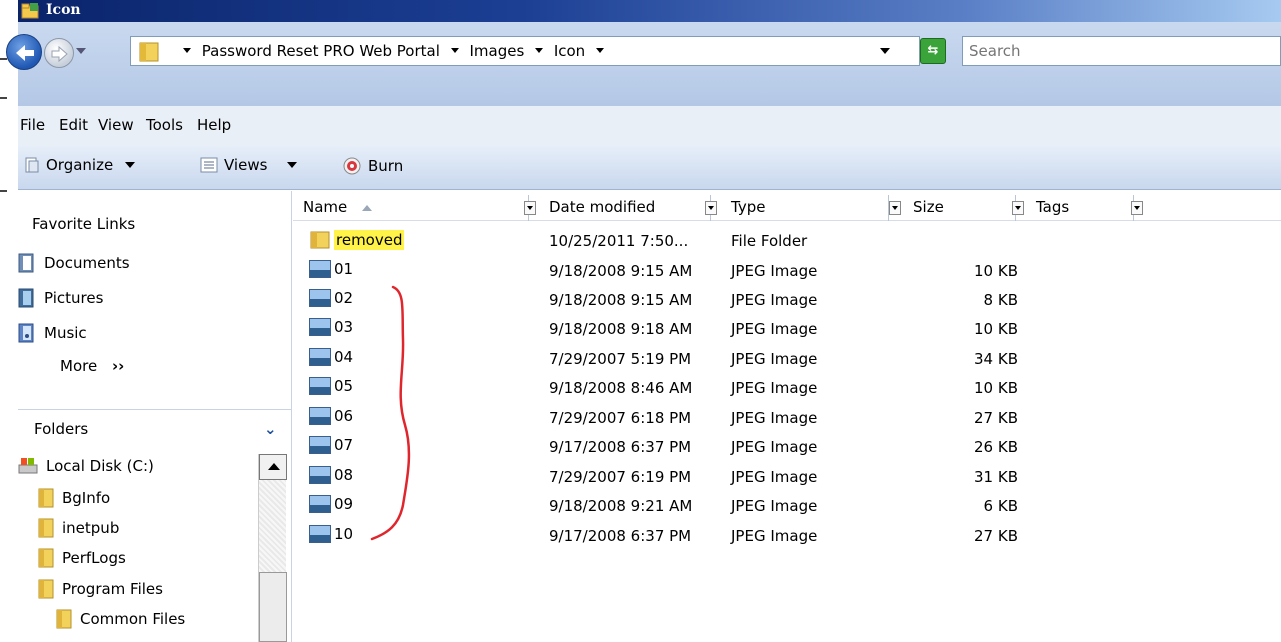  I want to click on tree-item-common-files: Common Files, so click(120, 619).